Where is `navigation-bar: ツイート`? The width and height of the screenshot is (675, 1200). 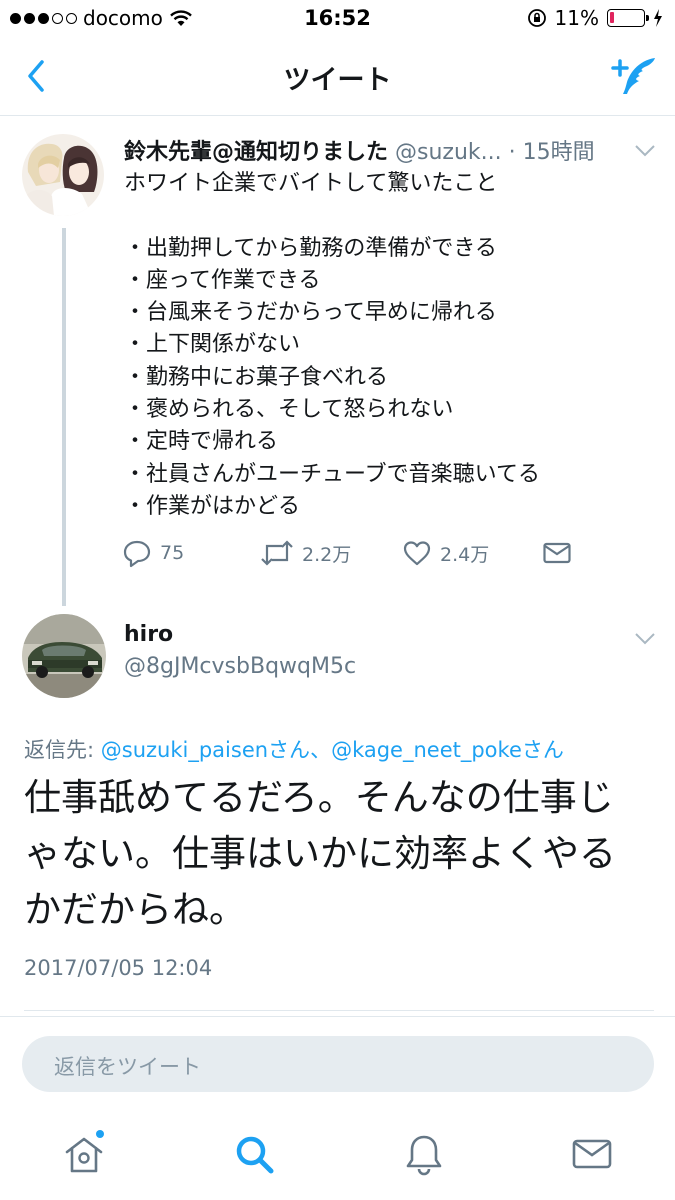
navigation-bar: ツイート is located at coordinates (337, 77).